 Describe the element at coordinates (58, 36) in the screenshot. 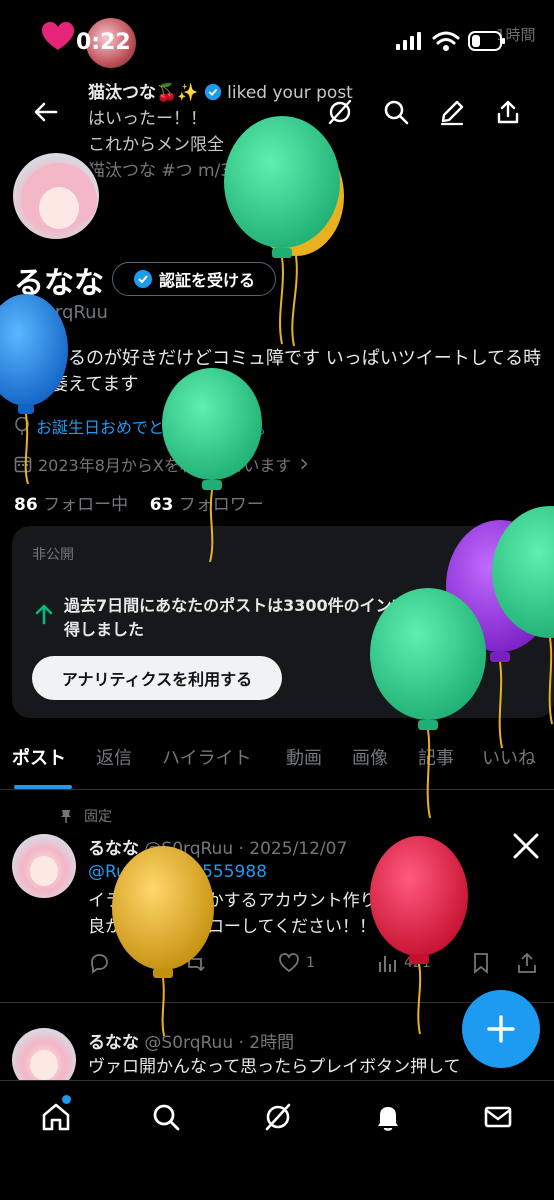

I see `heart-icon` at that location.